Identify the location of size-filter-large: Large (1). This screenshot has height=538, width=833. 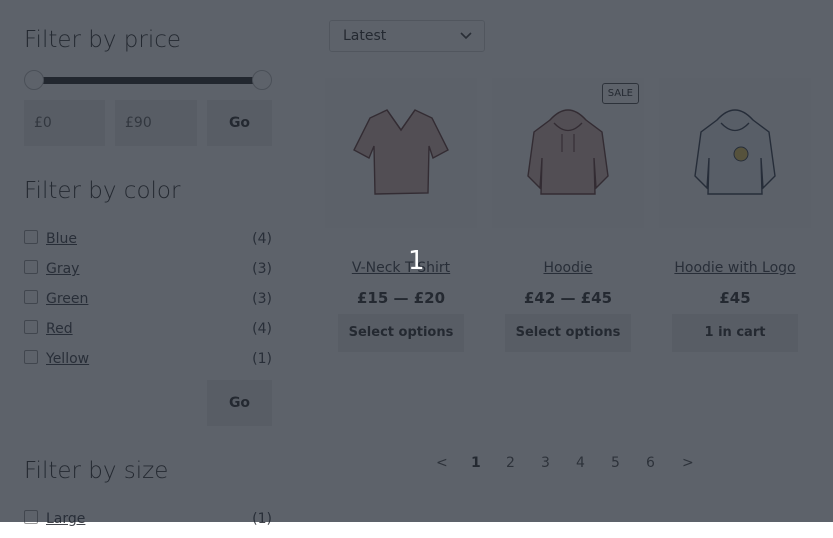
(148, 523).